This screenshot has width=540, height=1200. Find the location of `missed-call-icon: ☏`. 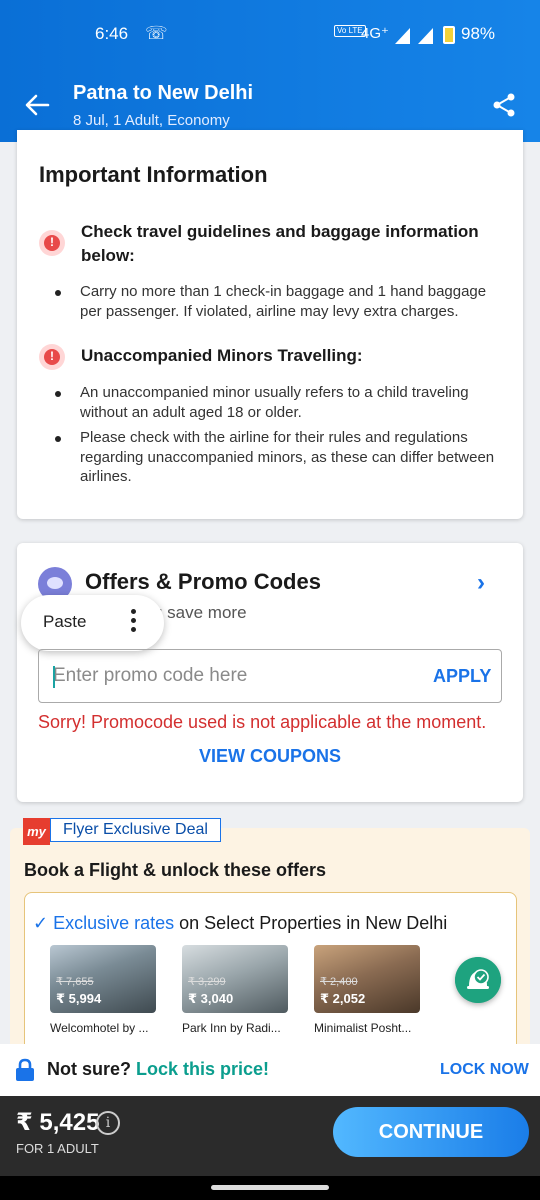

missed-call-icon: ☏ is located at coordinates (156, 33).